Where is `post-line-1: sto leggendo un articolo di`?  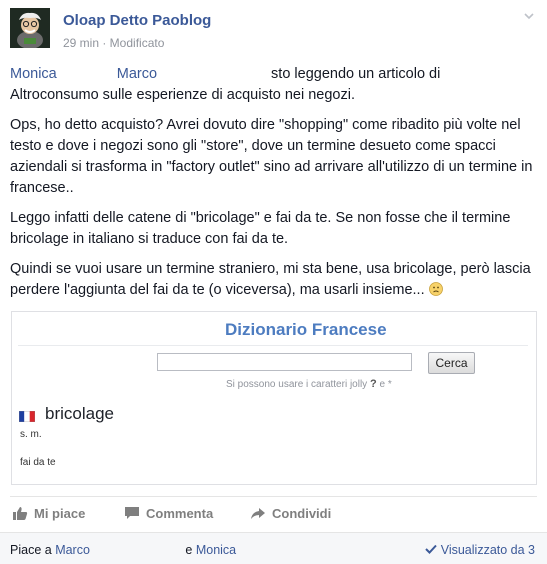 post-line-1: sto leggendo un articolo di is located at coordinates (356, 74).